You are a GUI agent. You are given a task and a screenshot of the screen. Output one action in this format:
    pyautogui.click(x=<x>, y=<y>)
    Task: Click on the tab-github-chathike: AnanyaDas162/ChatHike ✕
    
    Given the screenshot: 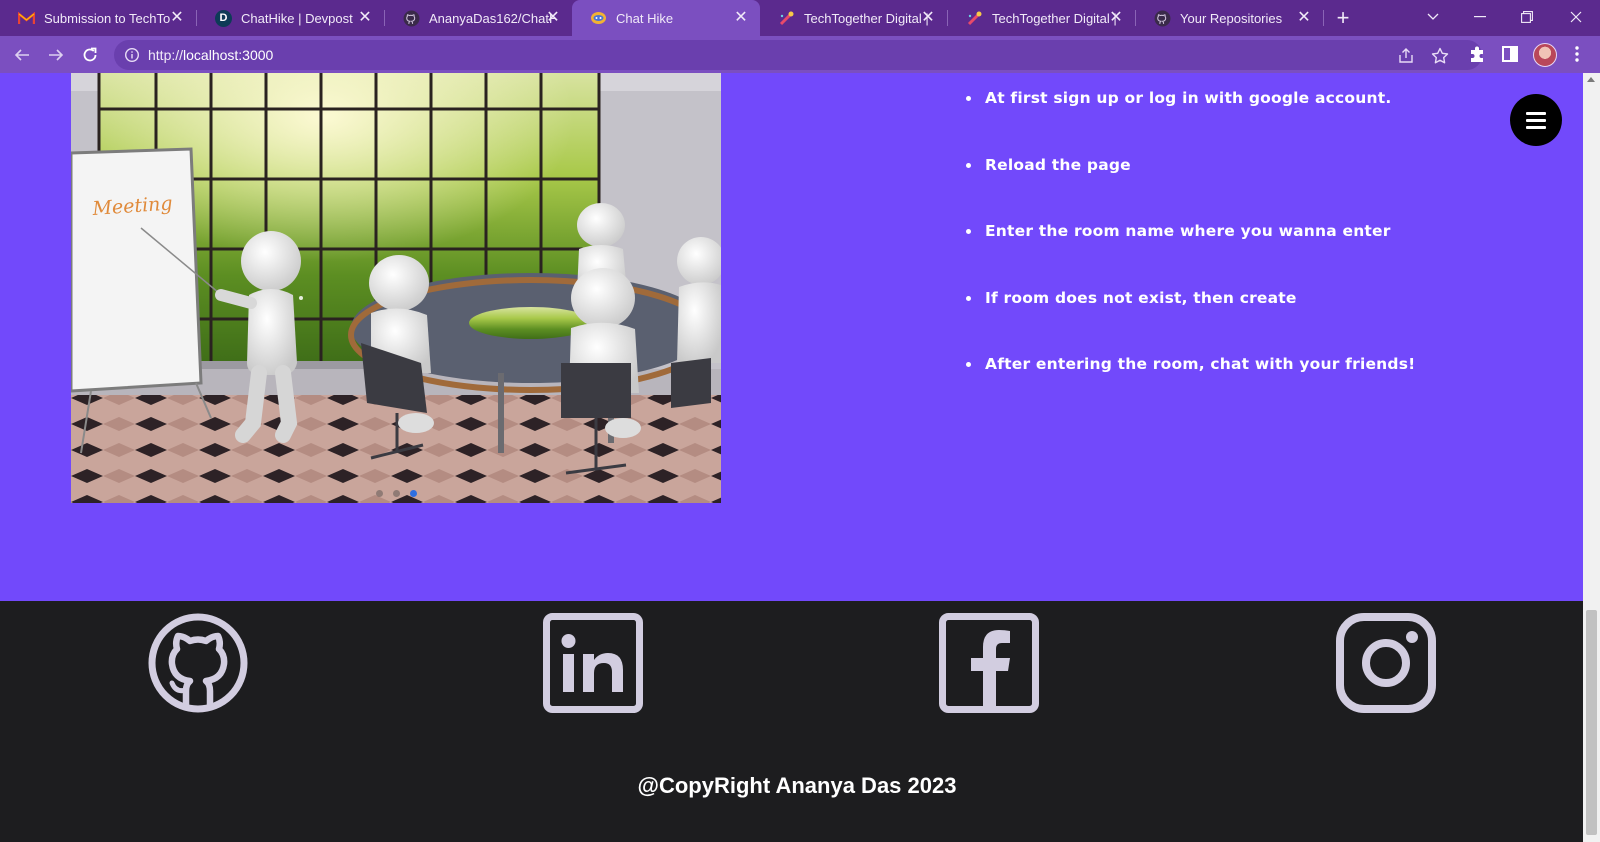 What is the action you would take?
    pyautogui.click(x=478, y=18)
    